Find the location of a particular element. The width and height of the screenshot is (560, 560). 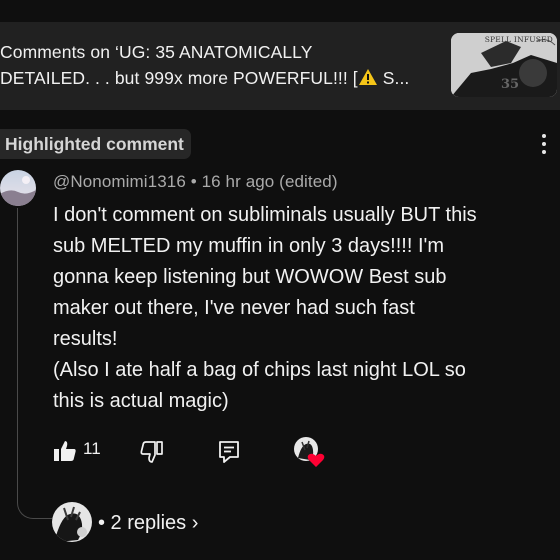

comment-actions: 11 is located at coordinates (203, 451).